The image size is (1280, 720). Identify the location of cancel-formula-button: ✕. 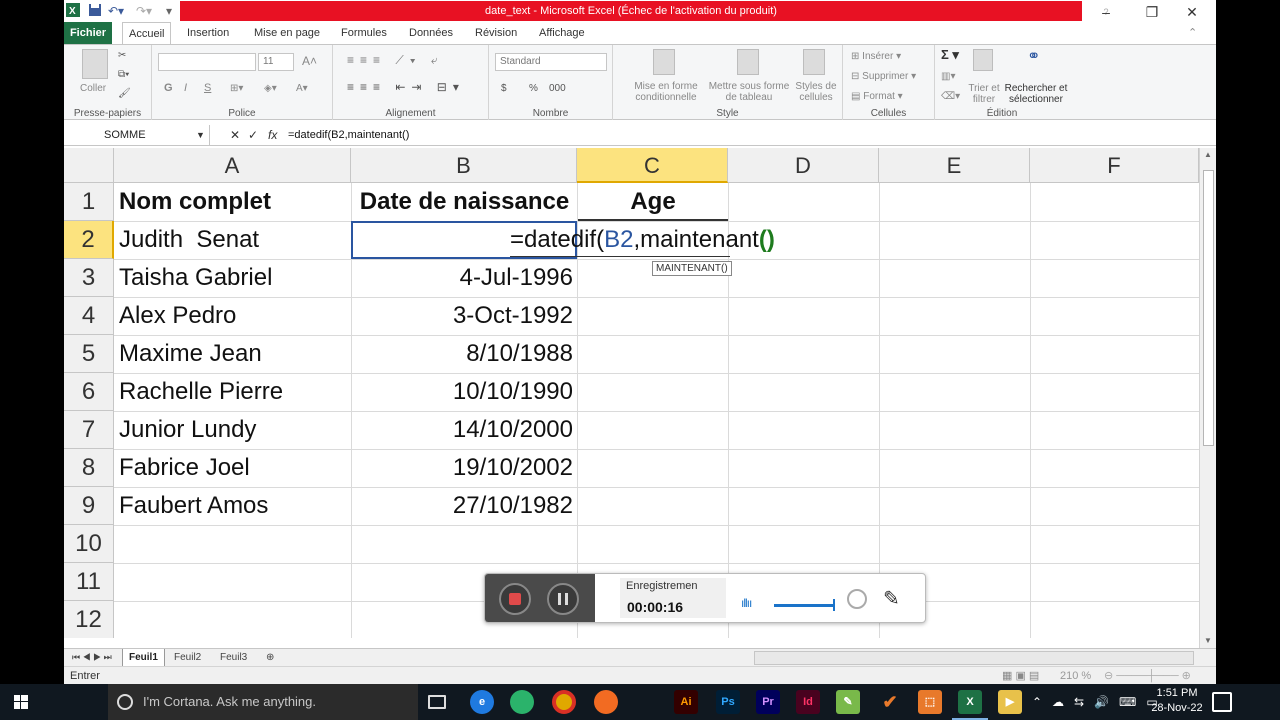
(235, 135).